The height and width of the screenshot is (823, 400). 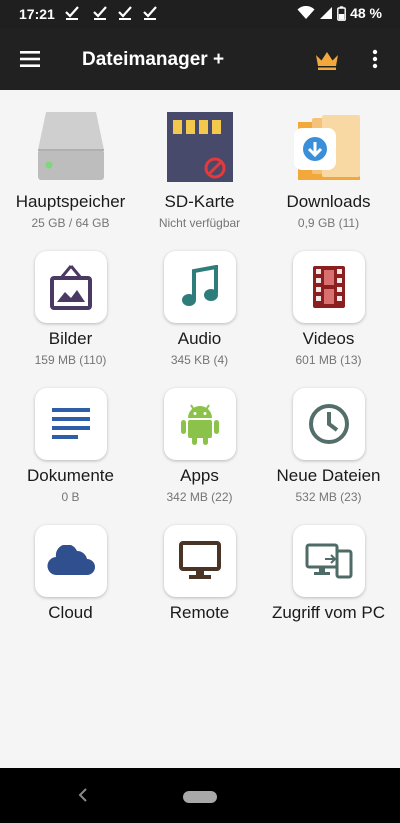 I want to click on grid-item-hauptspeicher: Hauptspeicher 25 GB / 64 GB, so click(x=70, y=163).